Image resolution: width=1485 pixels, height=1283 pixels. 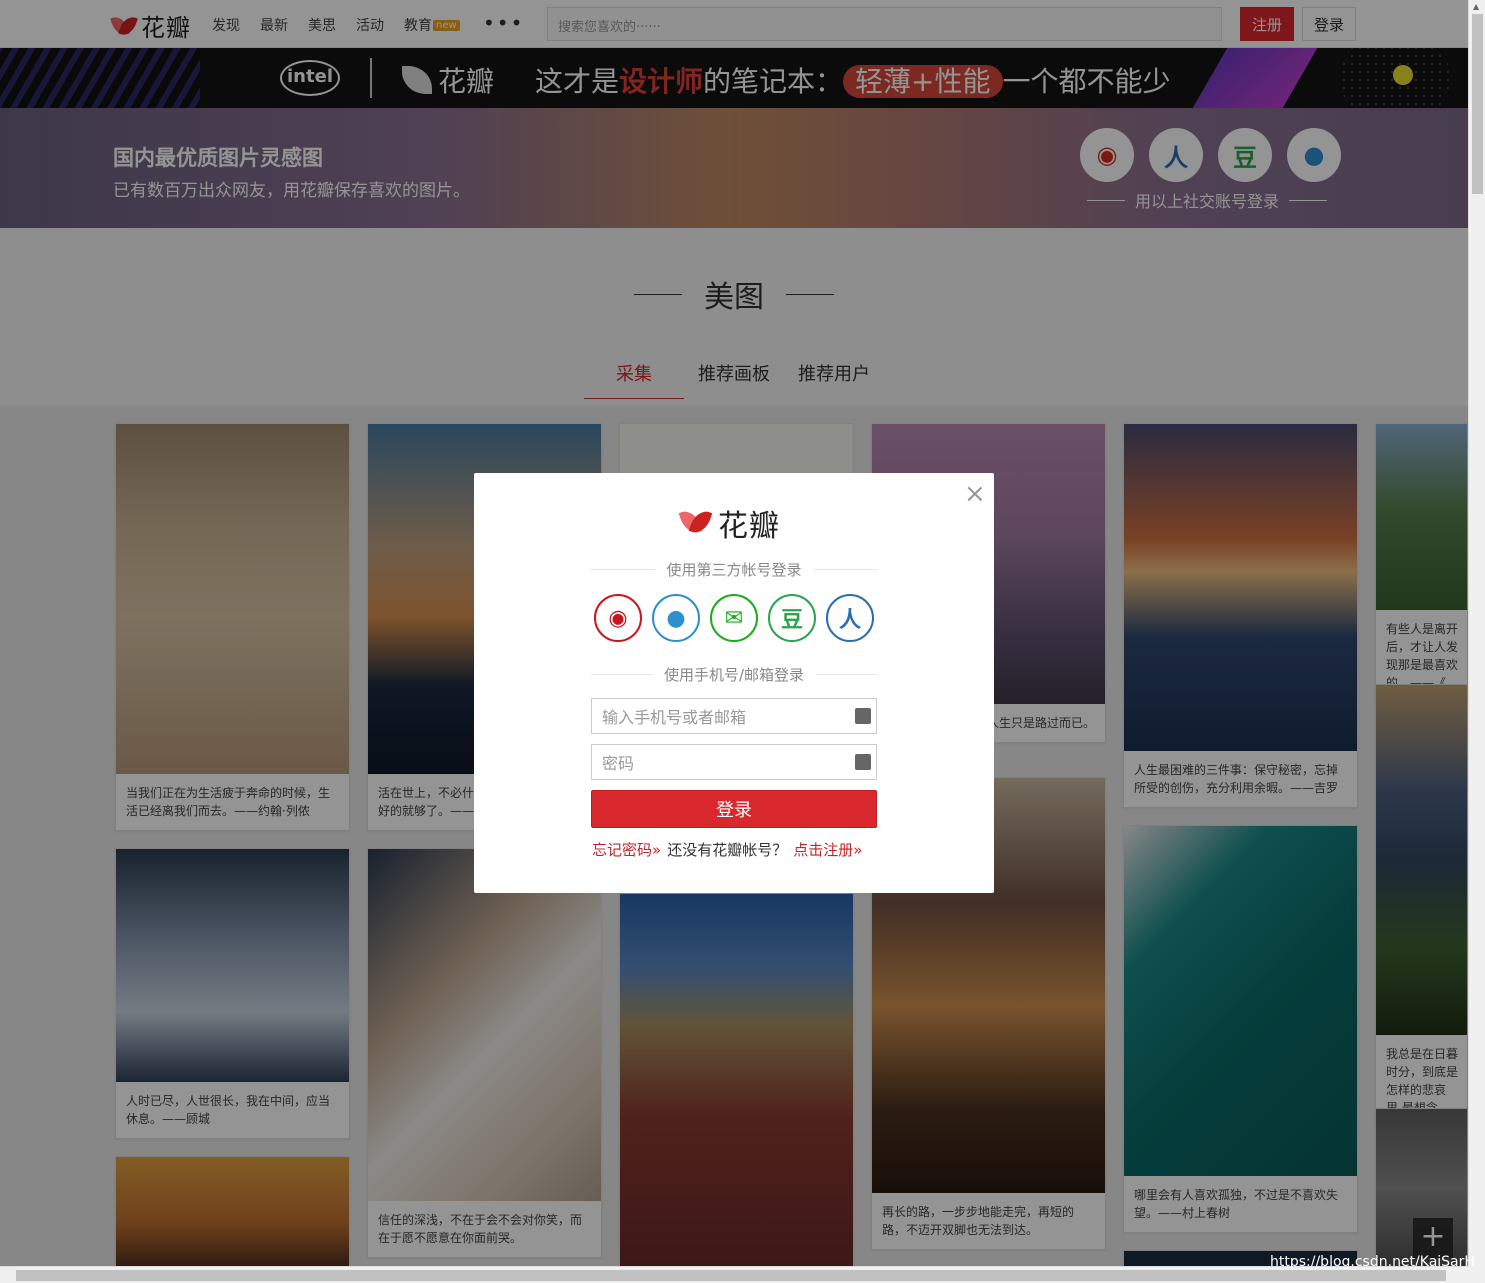 I want to click on weibo-icon: ◉, so click(x=618, y=618).